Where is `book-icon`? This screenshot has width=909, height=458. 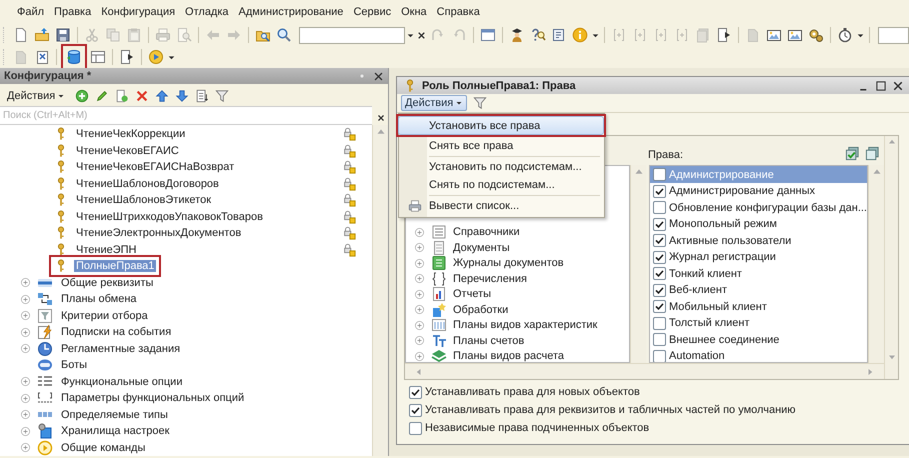
book-icon is located at coordinates (559, 35).